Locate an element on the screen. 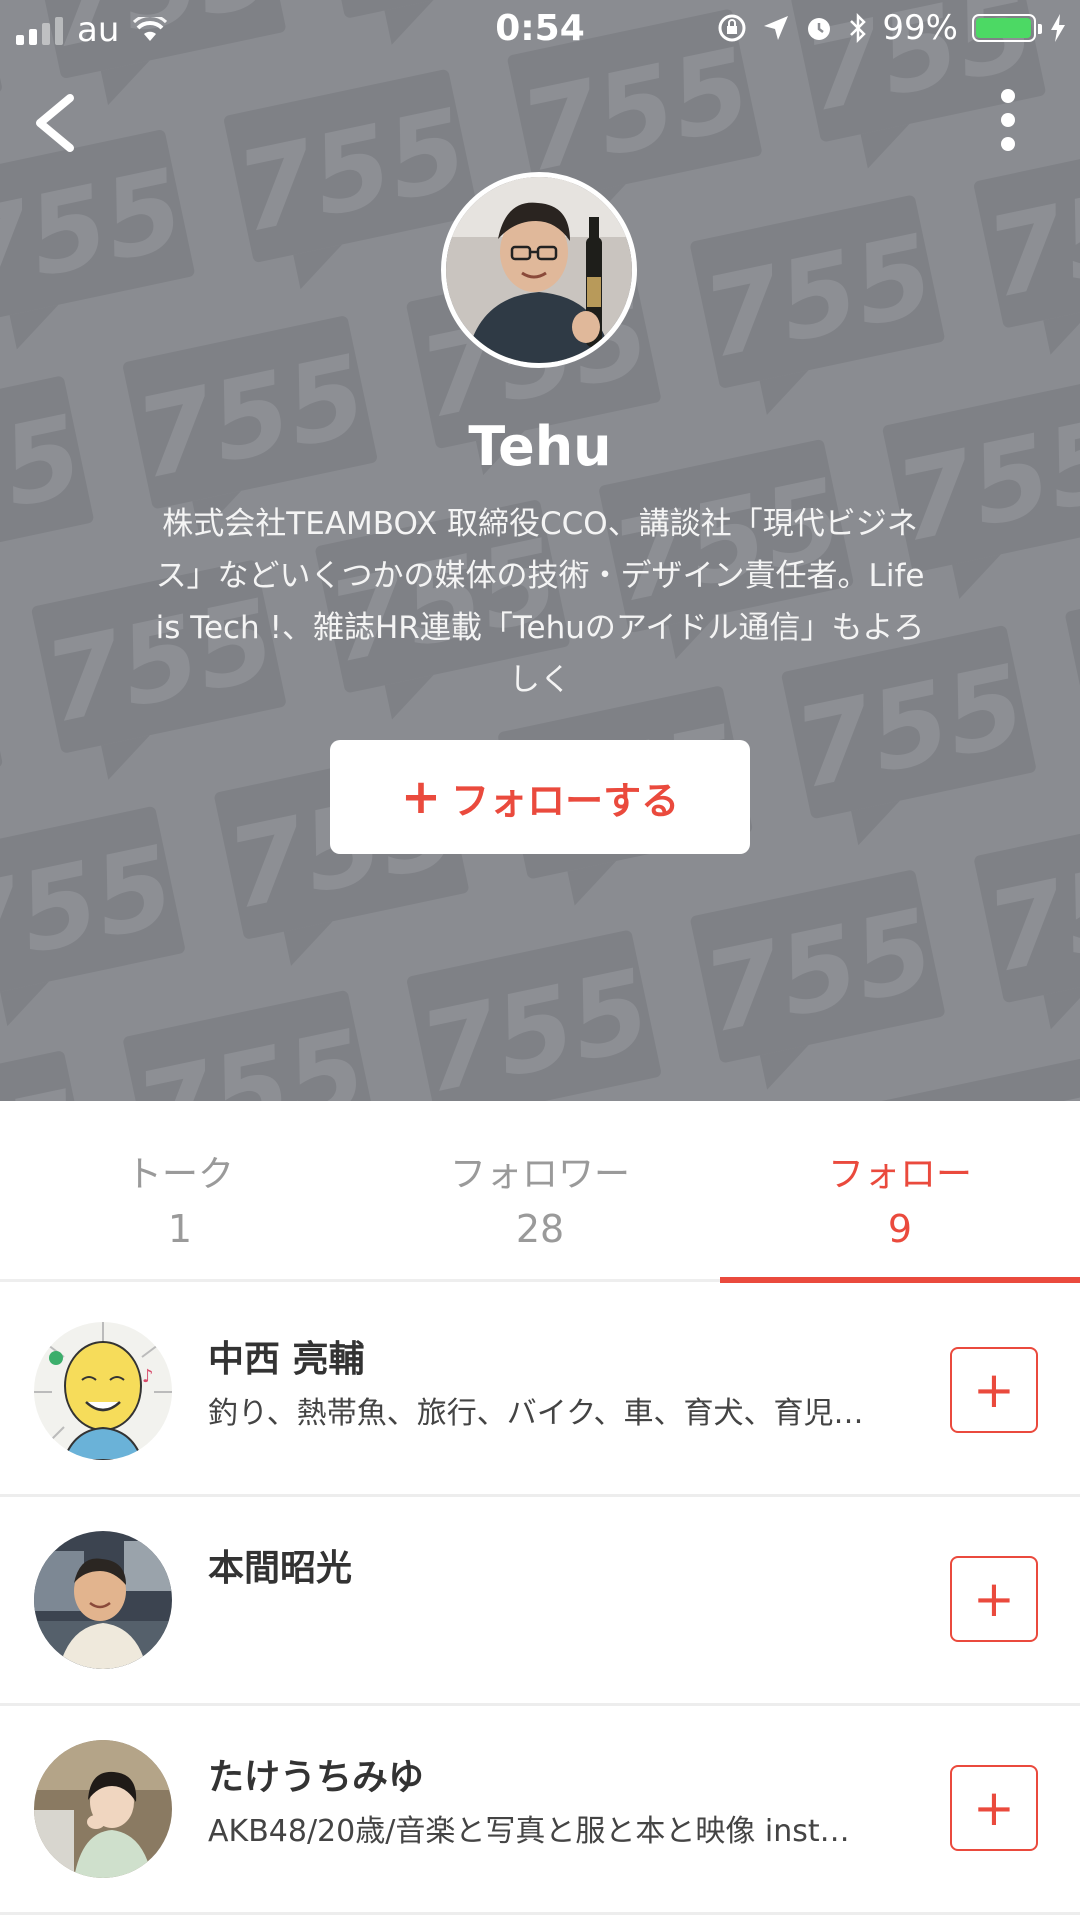 This screenshot has height=1920, width=1080. alarm-icon is located at coordinates (819, 29).